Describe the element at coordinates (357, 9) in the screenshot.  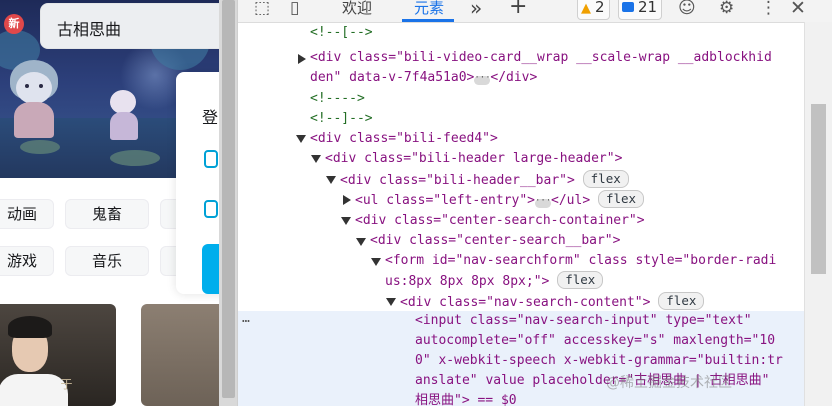
I see `tab-welcome: 欢迎` at that location.